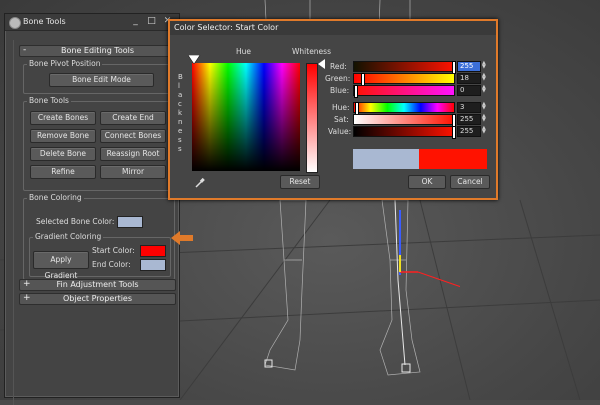 This screenshot has width=600, height=405. What do you see at coordinates (63, 118) in the screenshot?
I see `create-bones-button: Create Bones` at bounding box center [63, 118].